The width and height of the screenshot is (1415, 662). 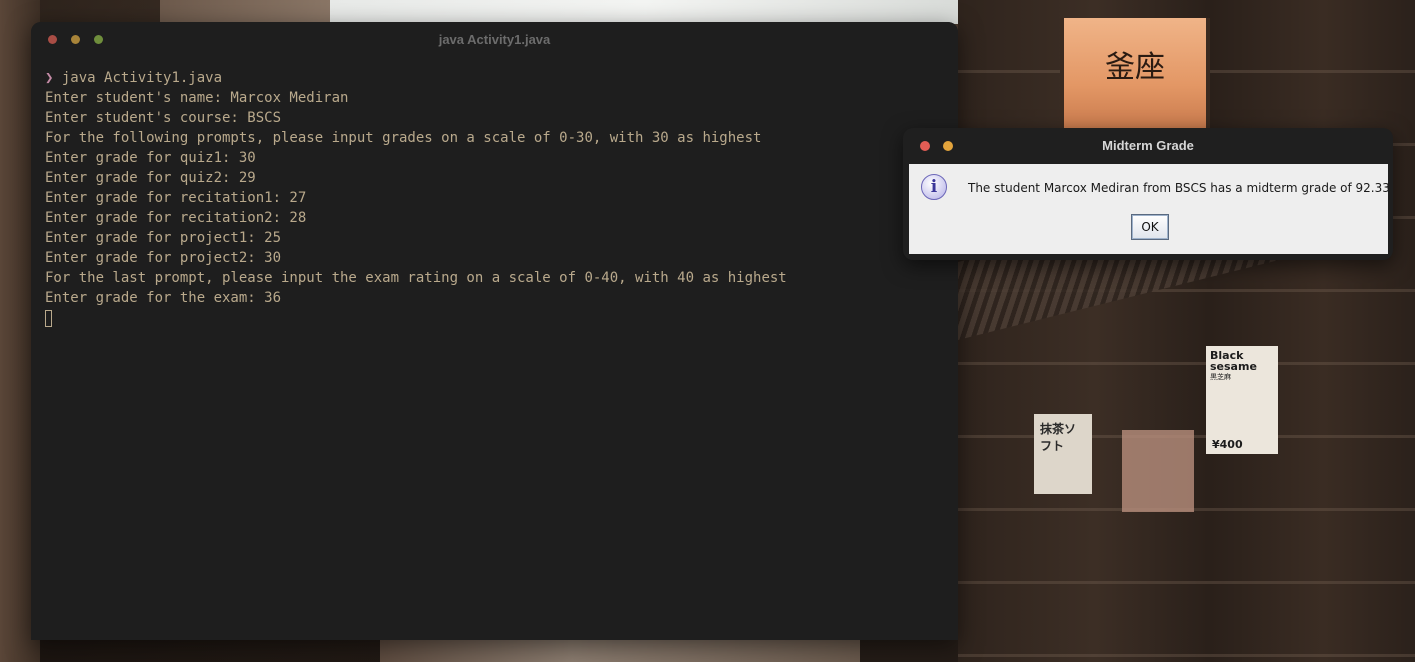 I want to click on dialog-titlebar: Midterm Grade, so click(x=1148, y=145).